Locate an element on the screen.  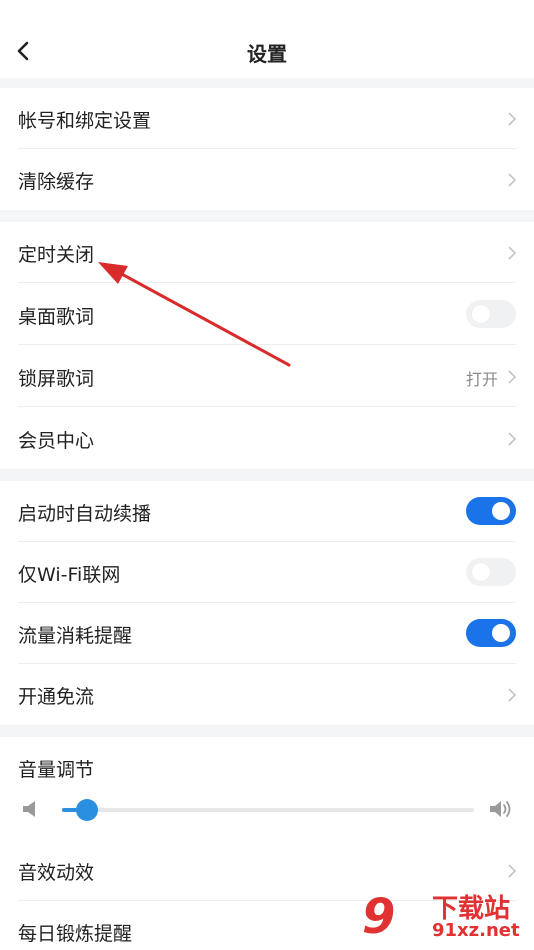
row-wifi-only: 仅Wi-Fi联网 is located at coordinates (267, 572).